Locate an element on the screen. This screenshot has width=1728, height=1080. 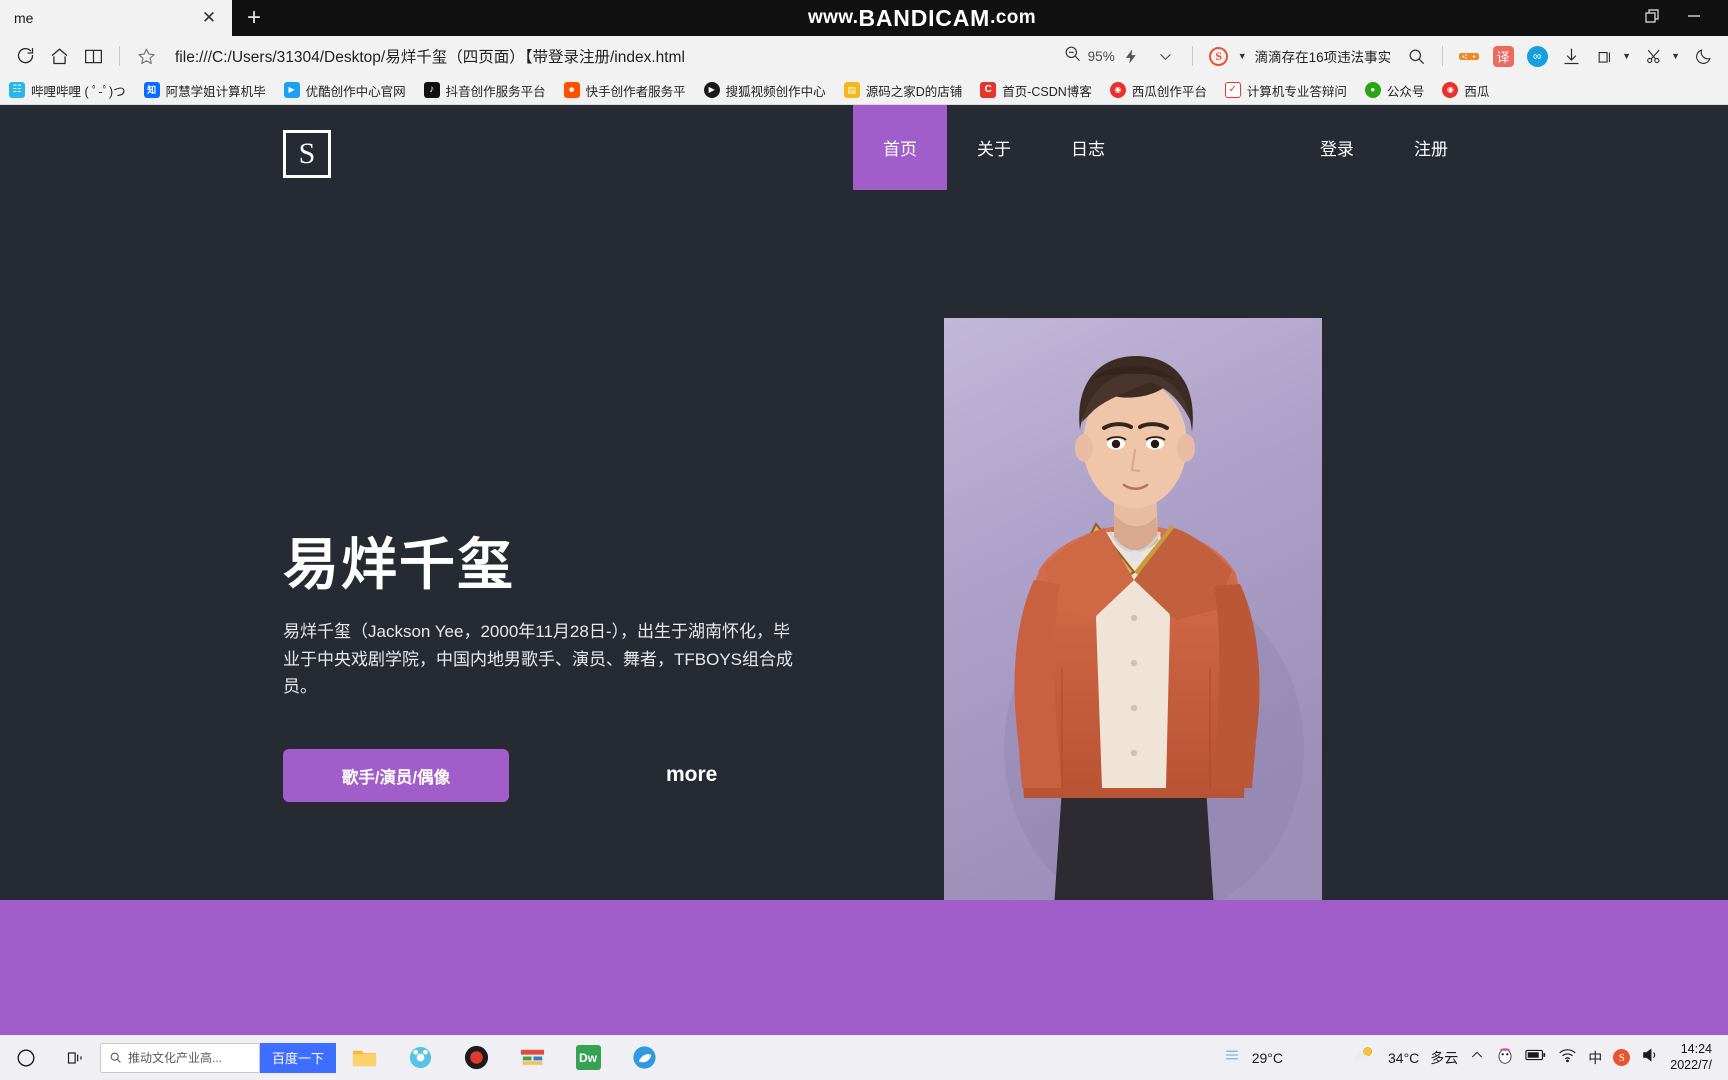
wifi-icon is located at coordinates (1567, 1057).